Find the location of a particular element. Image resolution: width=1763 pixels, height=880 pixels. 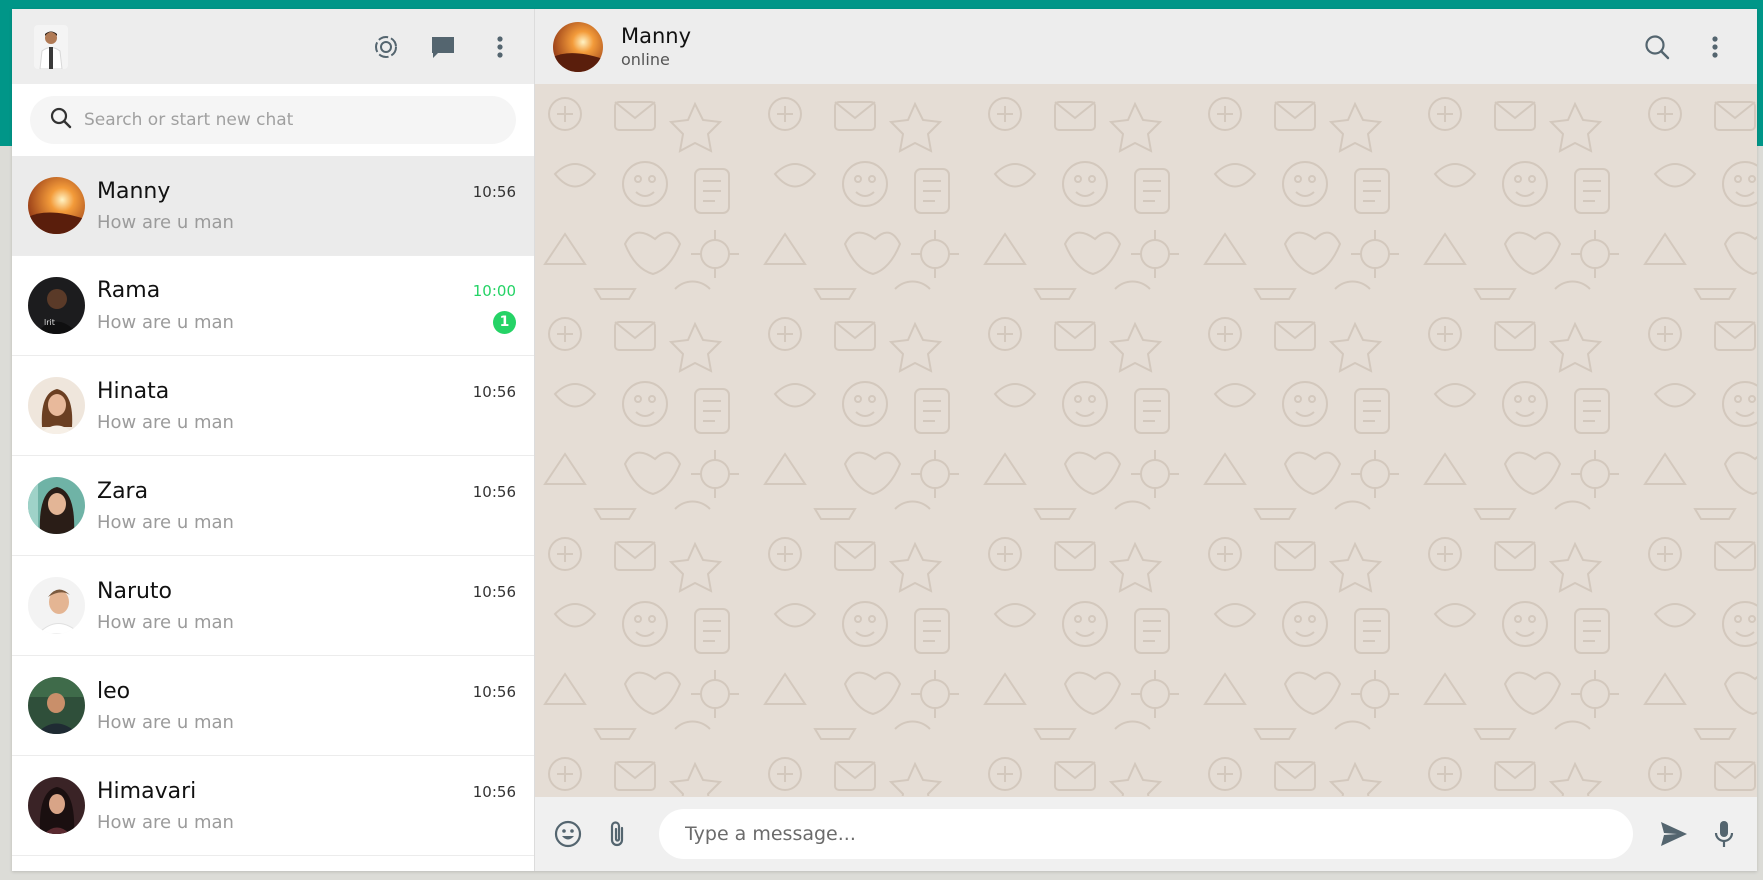

contact-status: online is located at coordinates (645, 59).